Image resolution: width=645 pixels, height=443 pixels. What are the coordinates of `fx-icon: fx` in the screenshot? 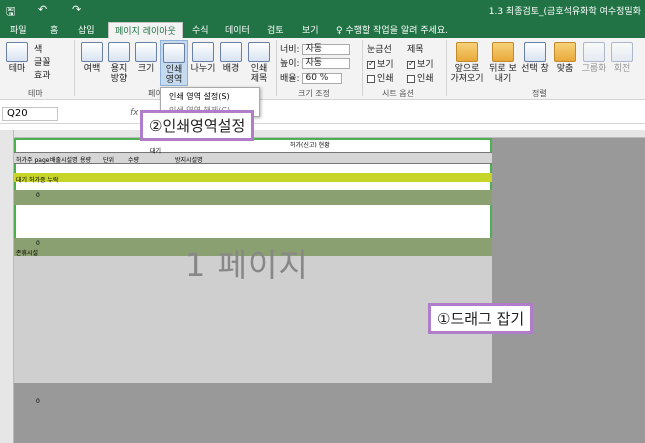 It's located at (134, 113).